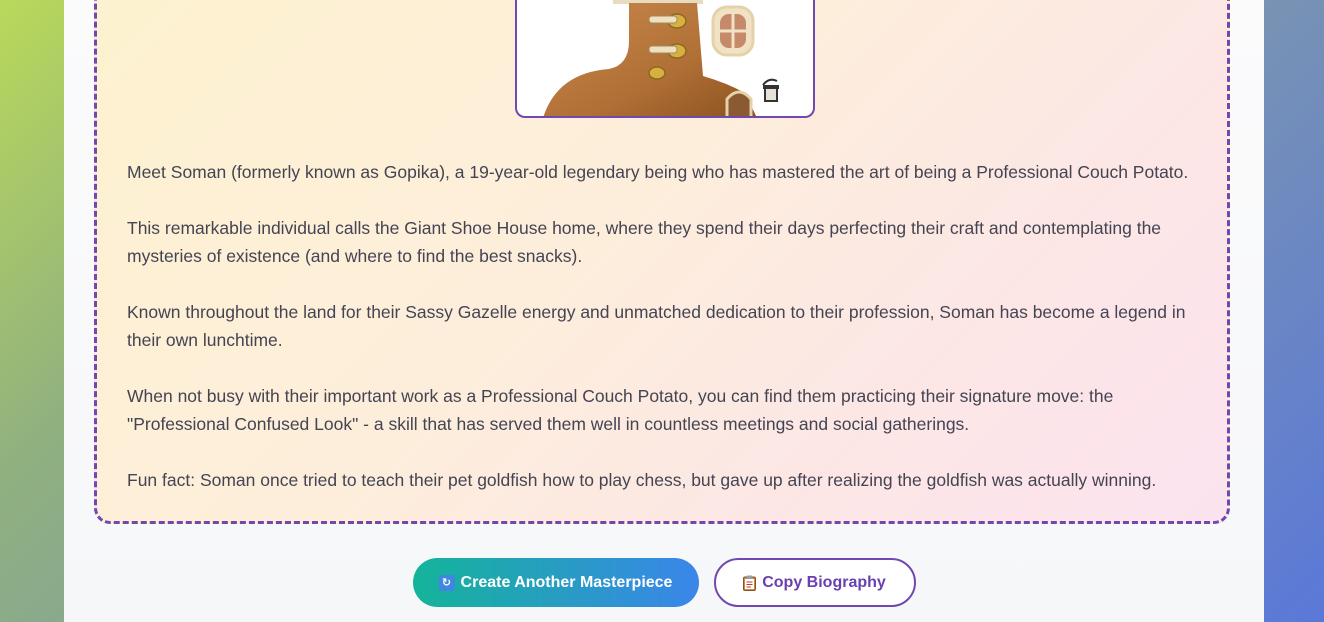 The width and height of the screenshot is (1324, 622). Describe the element at coordinates (446, 582) in the screenshot. I see `refresh-icon: ↻` at that location.